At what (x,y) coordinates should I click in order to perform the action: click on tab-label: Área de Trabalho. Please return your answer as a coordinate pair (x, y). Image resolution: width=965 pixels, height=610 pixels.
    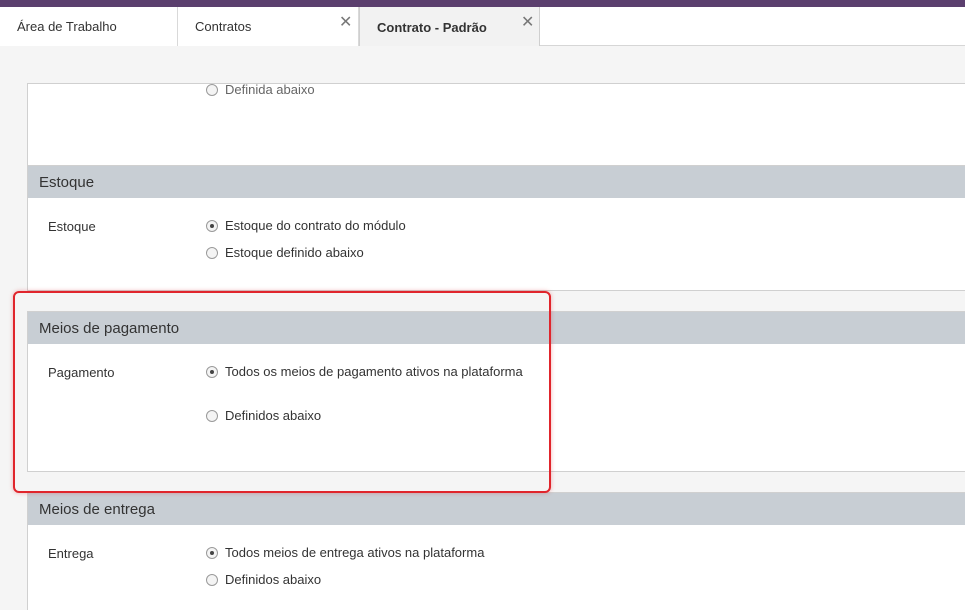
    Looking at the image, I should click on (67, 26).